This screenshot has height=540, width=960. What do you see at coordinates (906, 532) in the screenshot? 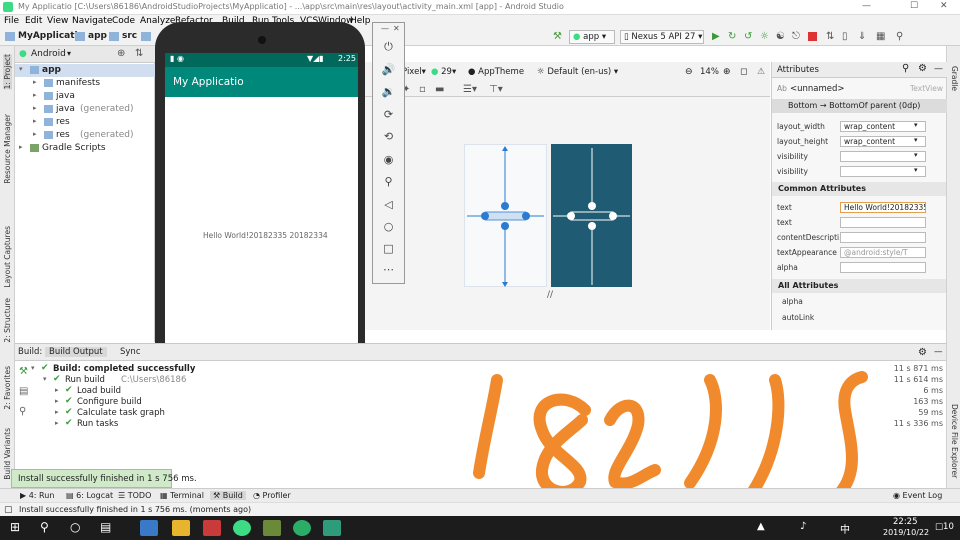
I see `taskbar-date: 2019/10/22` at bounding box center [906, 532].